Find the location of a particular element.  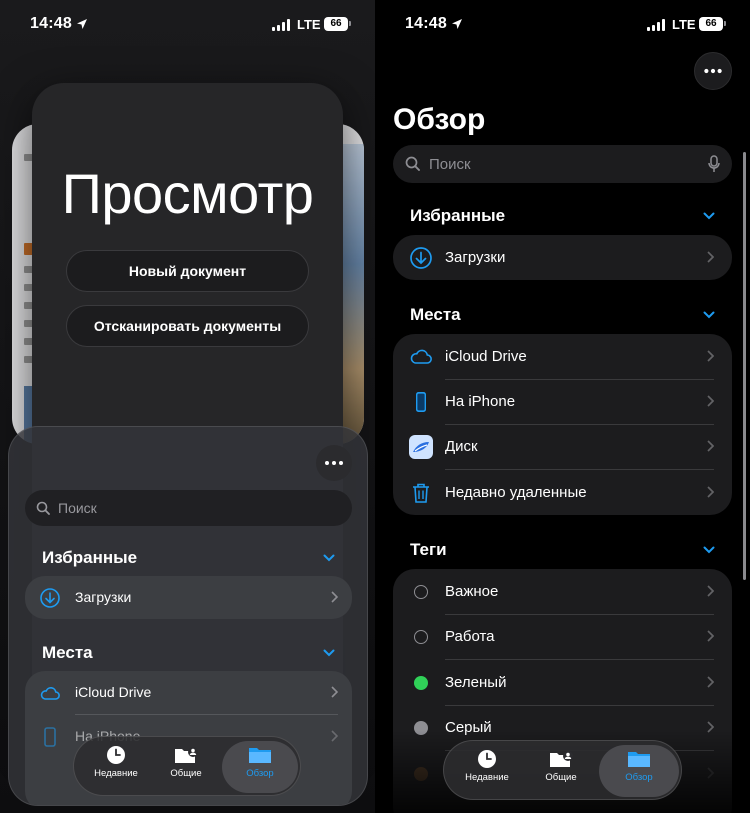

tag-item-green: Зеленый is located at coordinates (562, 682).